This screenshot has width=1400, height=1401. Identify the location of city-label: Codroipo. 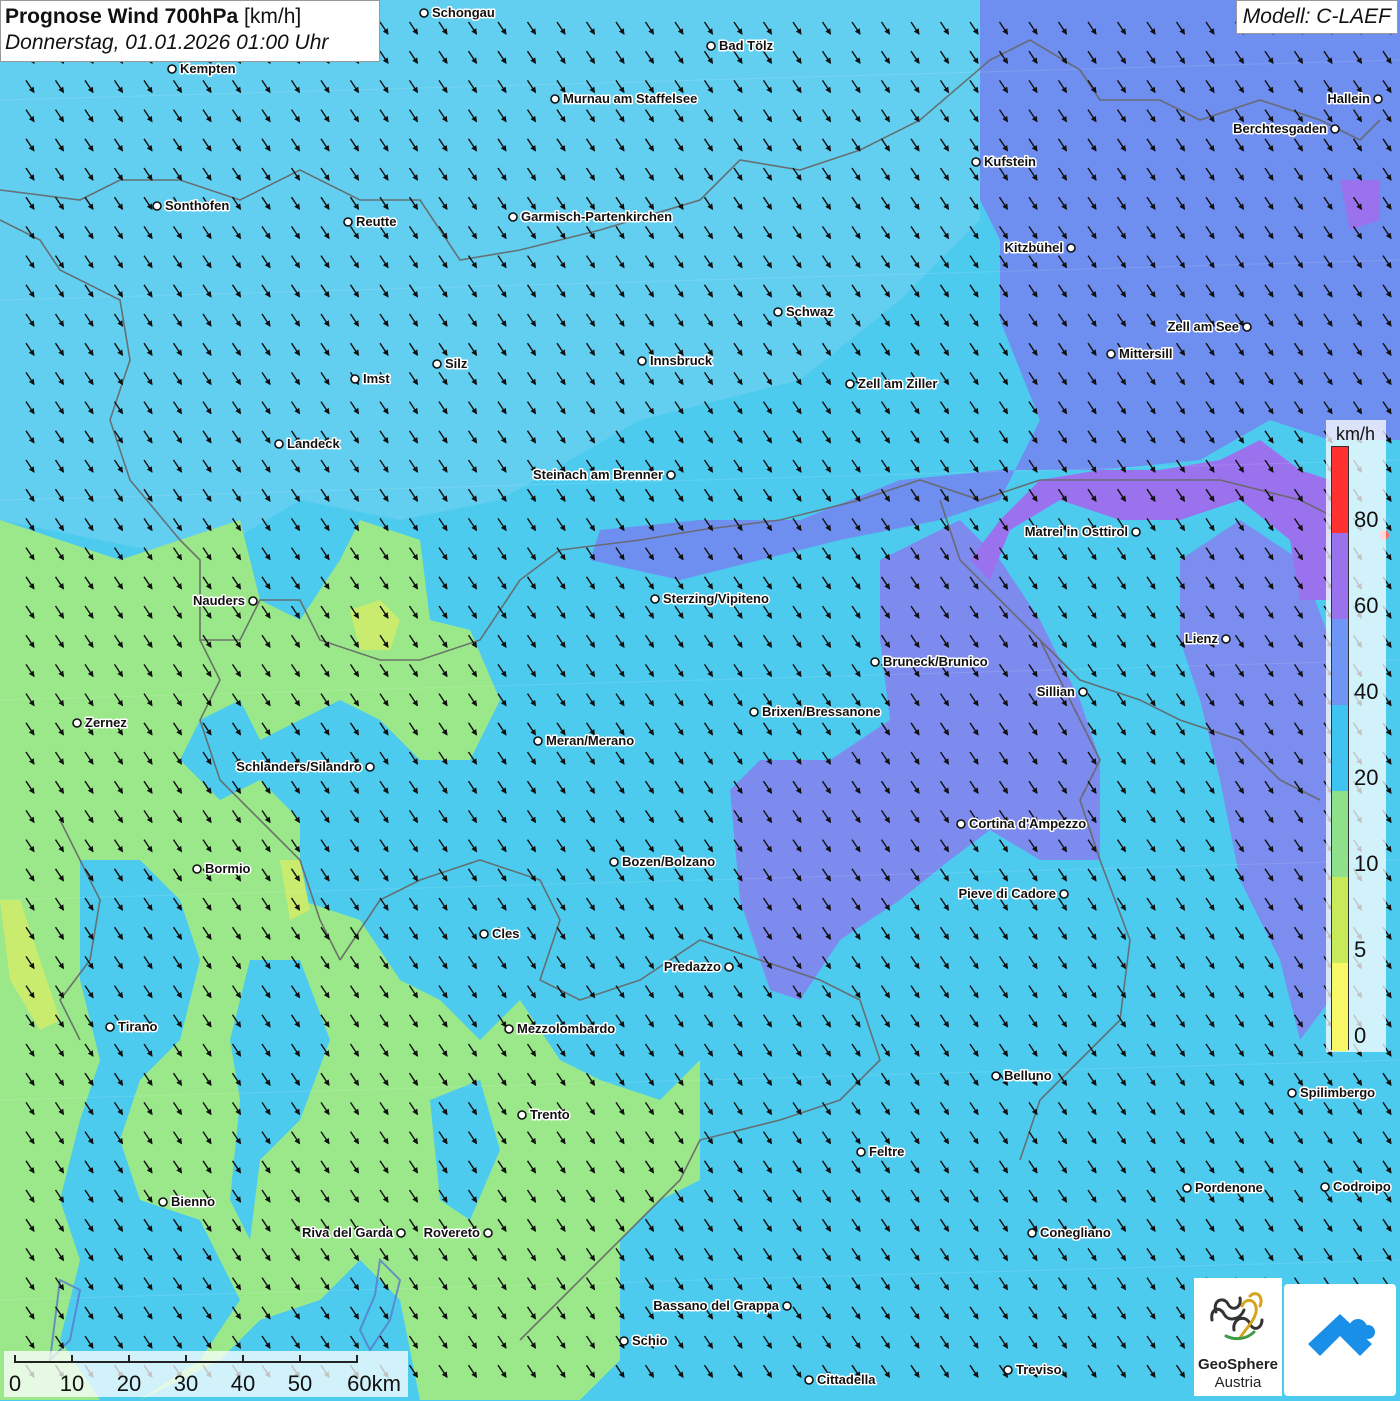
(1362, 1186).